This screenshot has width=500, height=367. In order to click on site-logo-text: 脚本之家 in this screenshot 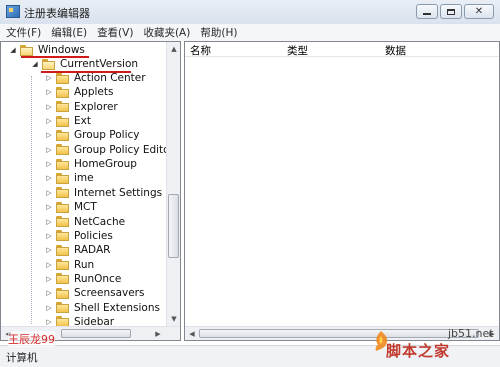, I will do `click(418, 351)`.